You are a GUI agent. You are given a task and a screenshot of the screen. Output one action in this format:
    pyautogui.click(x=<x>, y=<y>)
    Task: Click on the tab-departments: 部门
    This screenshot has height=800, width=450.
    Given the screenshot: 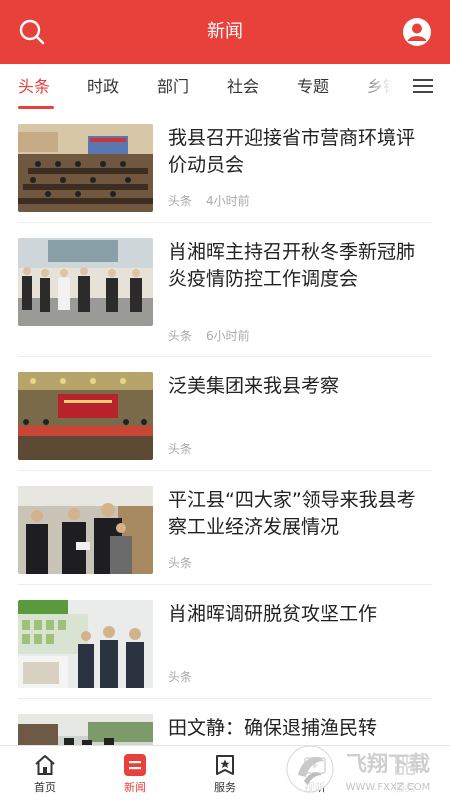 What is the action you would take?
    pyautogui.click(x=173, y=87)
    